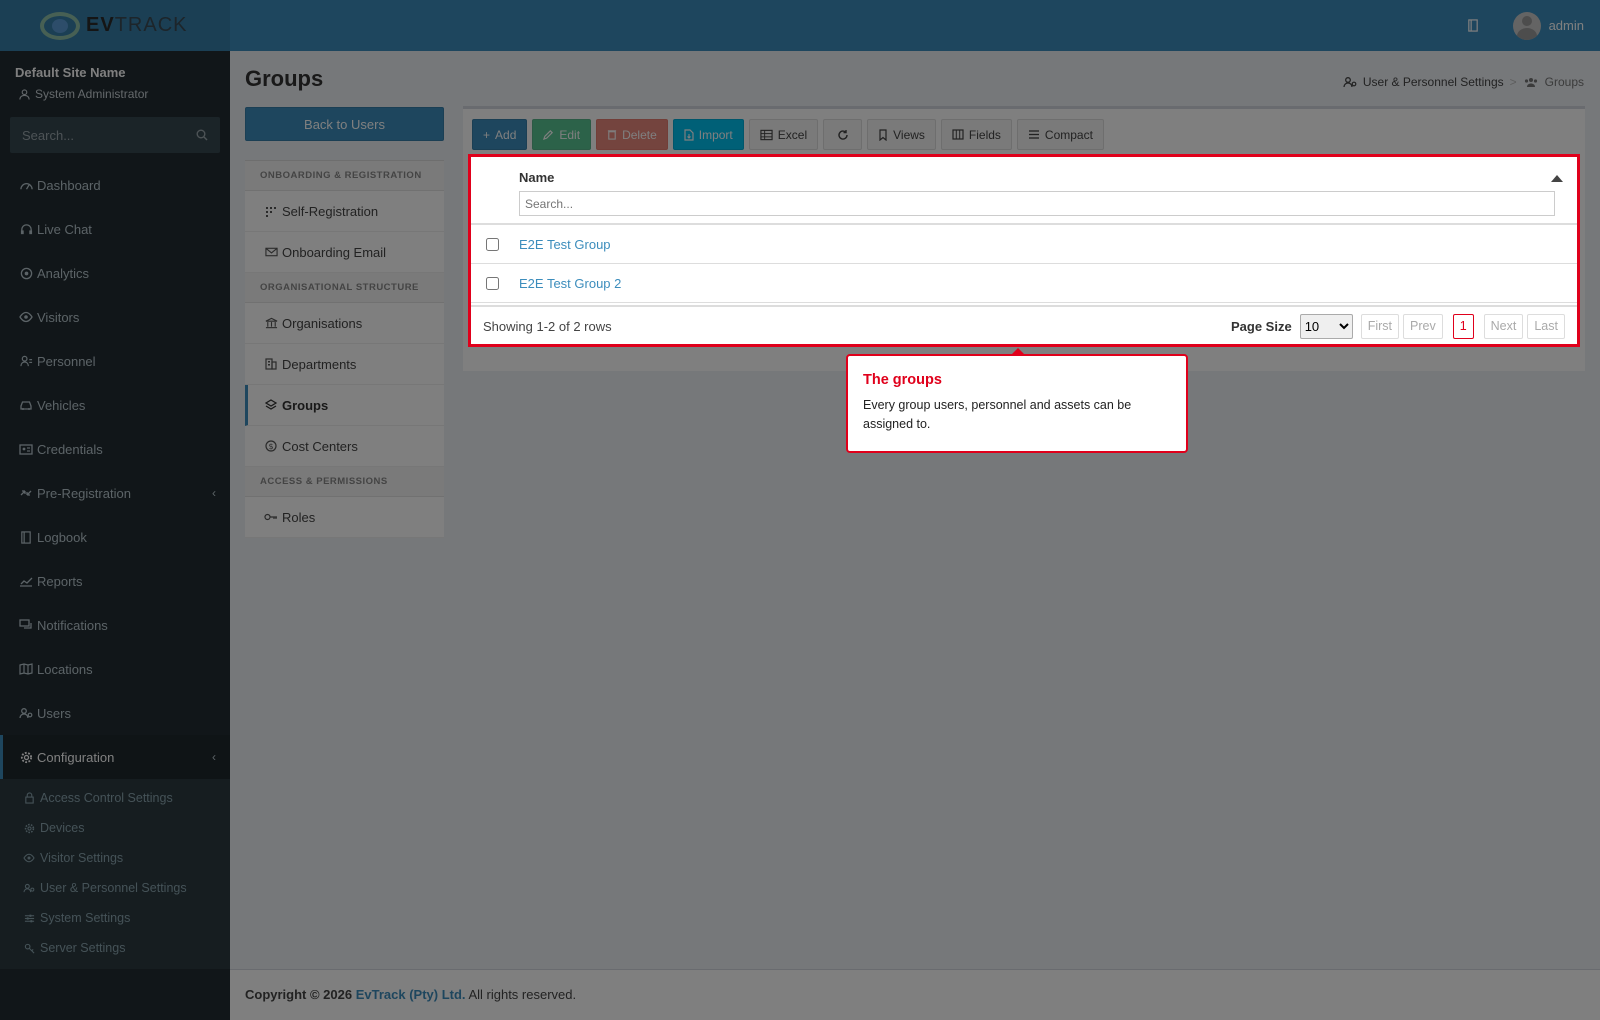 This screenshot has height=1020, width=1600. I want to click on nav-link-onboarding-email: Onboarding Email, so click(344, 252).